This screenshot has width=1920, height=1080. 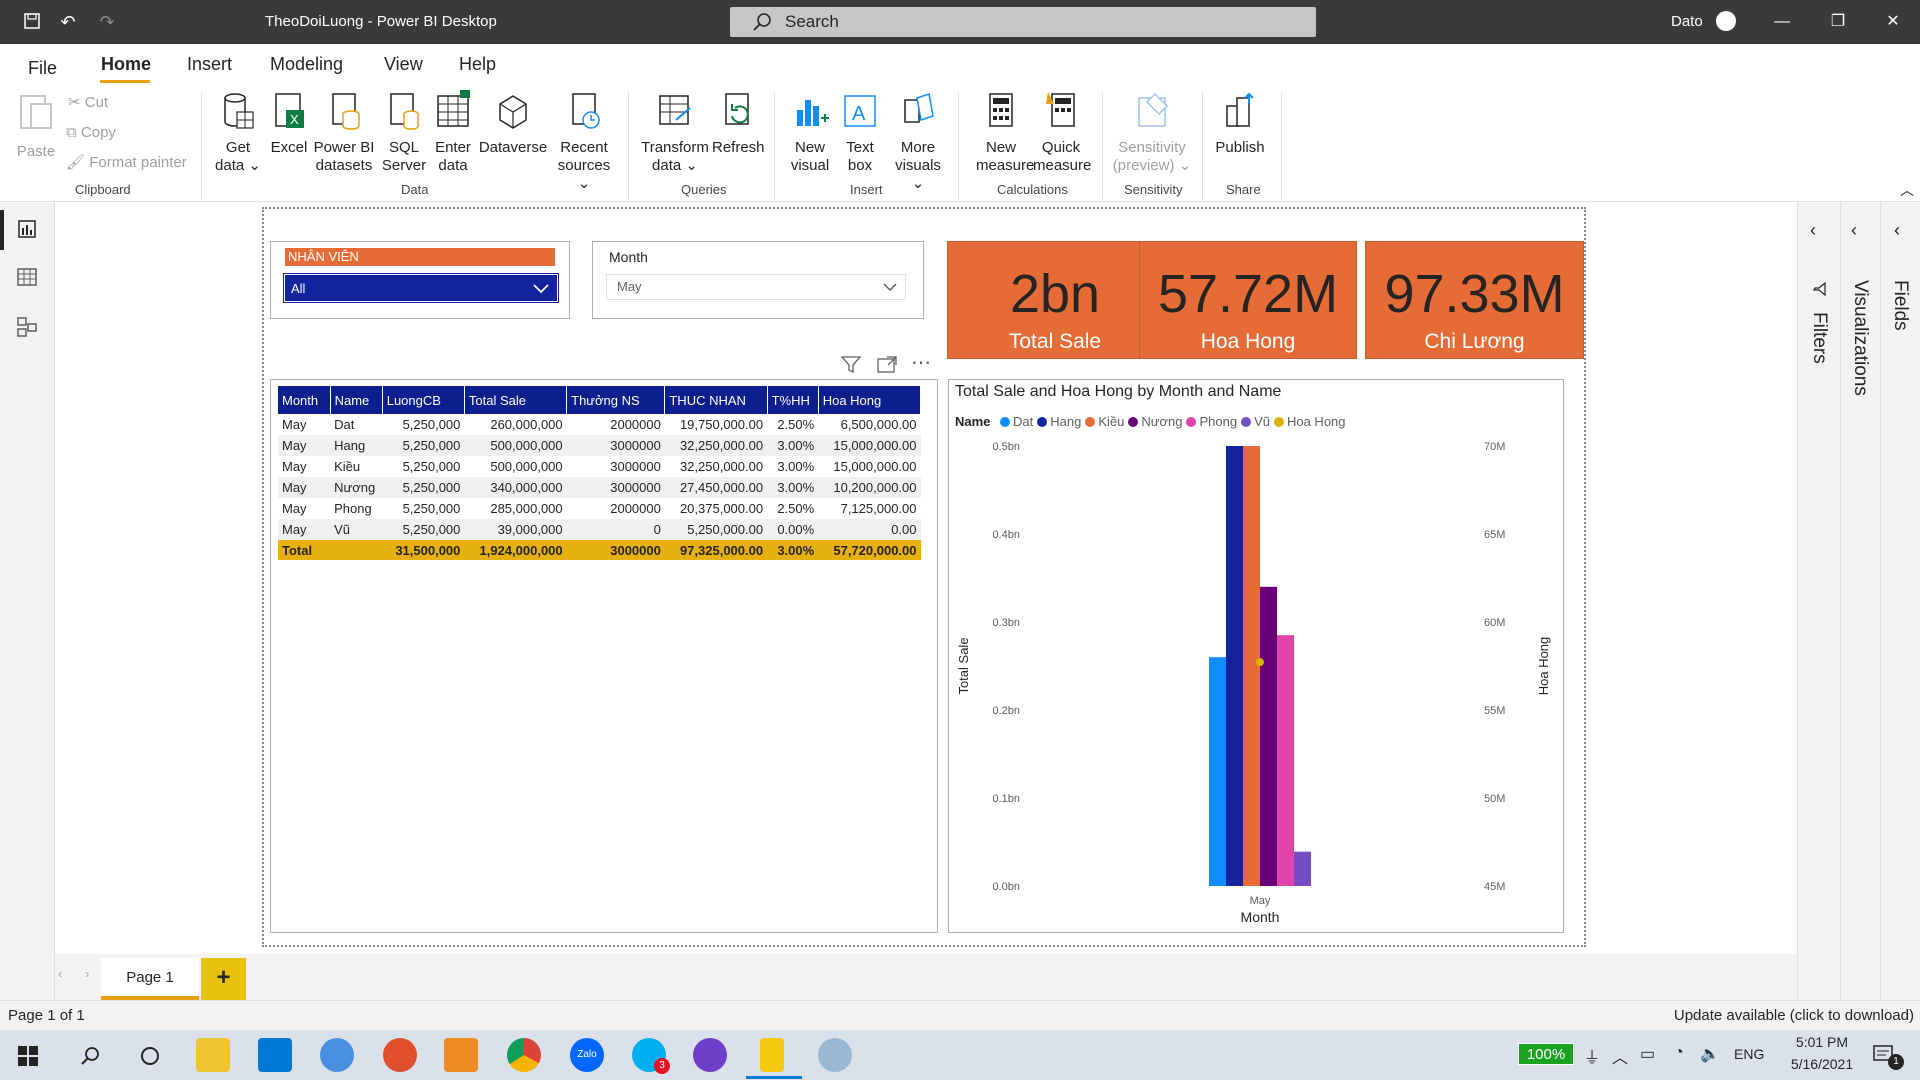 What do you see at coordinates (835, 1055) in the screenshot?
I see `paint-icon` at bounding box center [835, 1055].